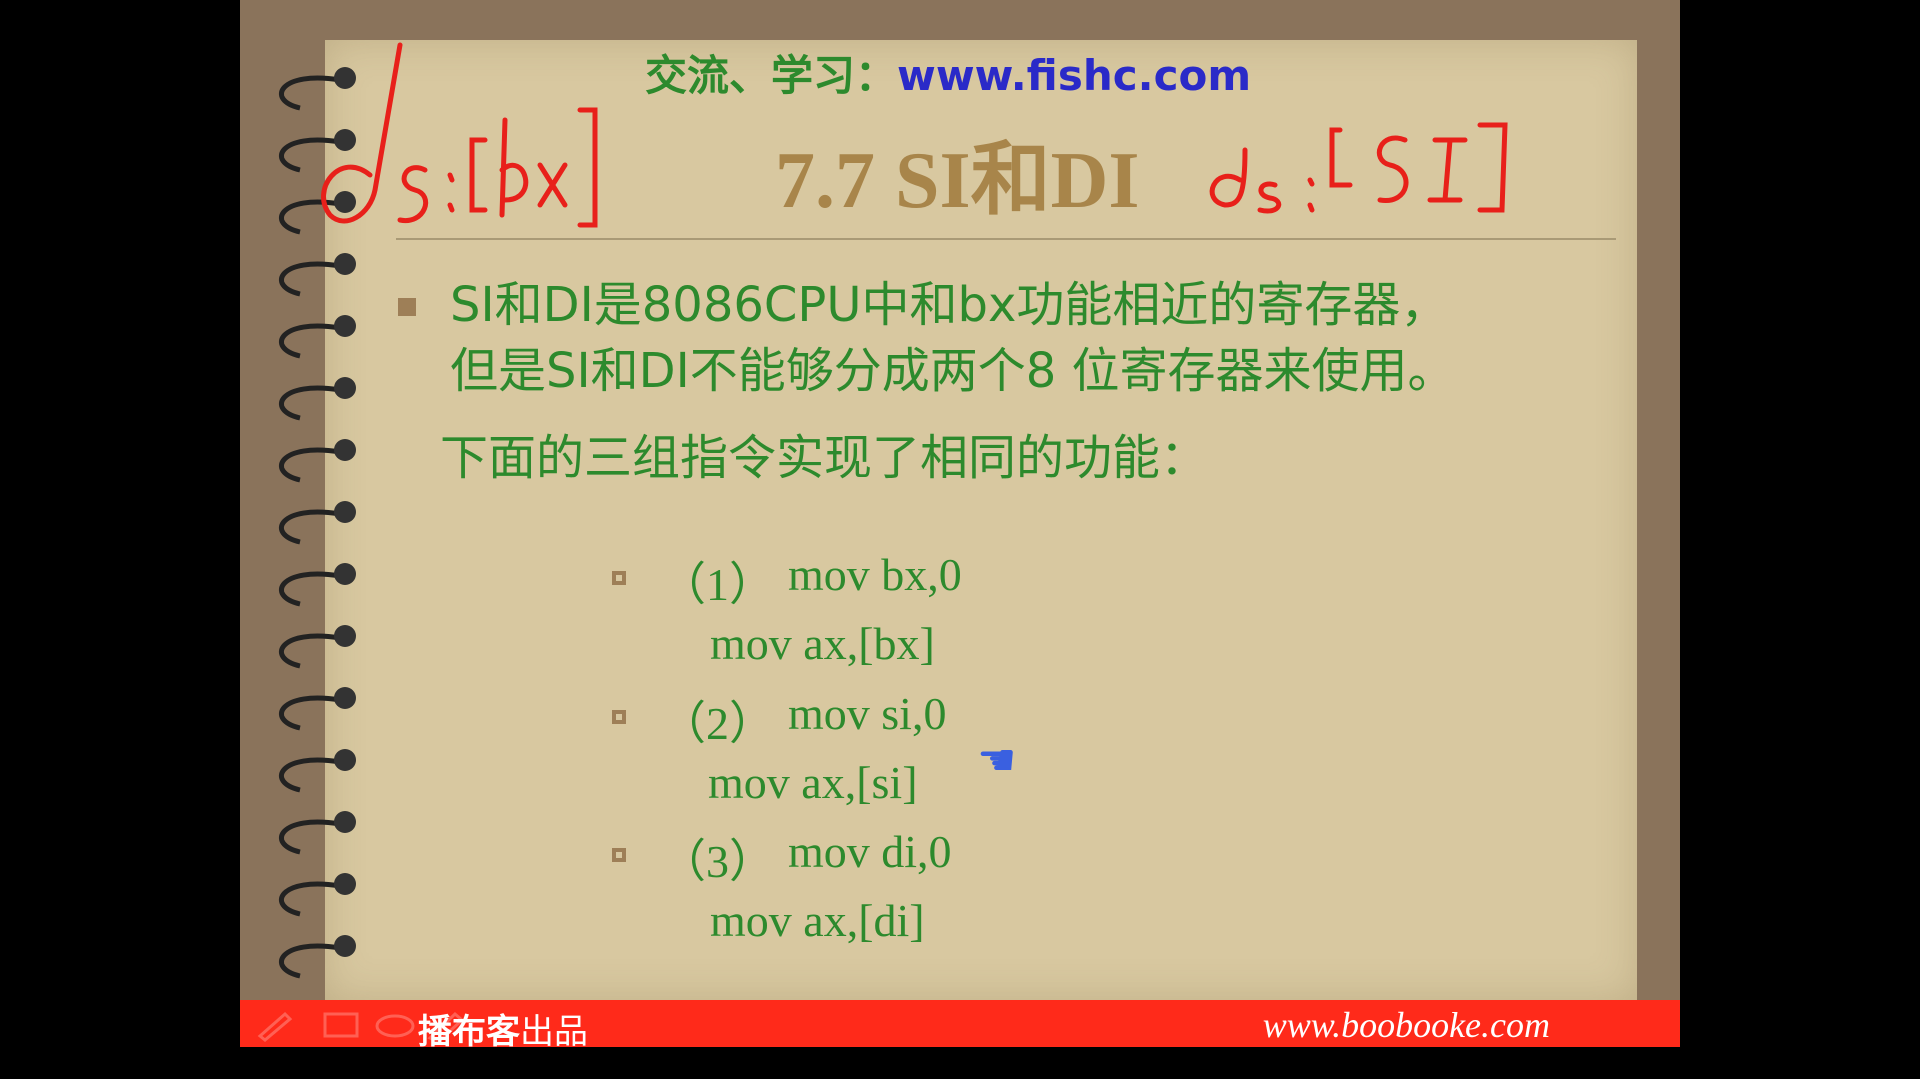  What do you see at coordinates (824, 458) in the screenshot?
I see `intro-sentence: 下面的三组指令实现了相同的功能：` at bounding box center [824, 458].